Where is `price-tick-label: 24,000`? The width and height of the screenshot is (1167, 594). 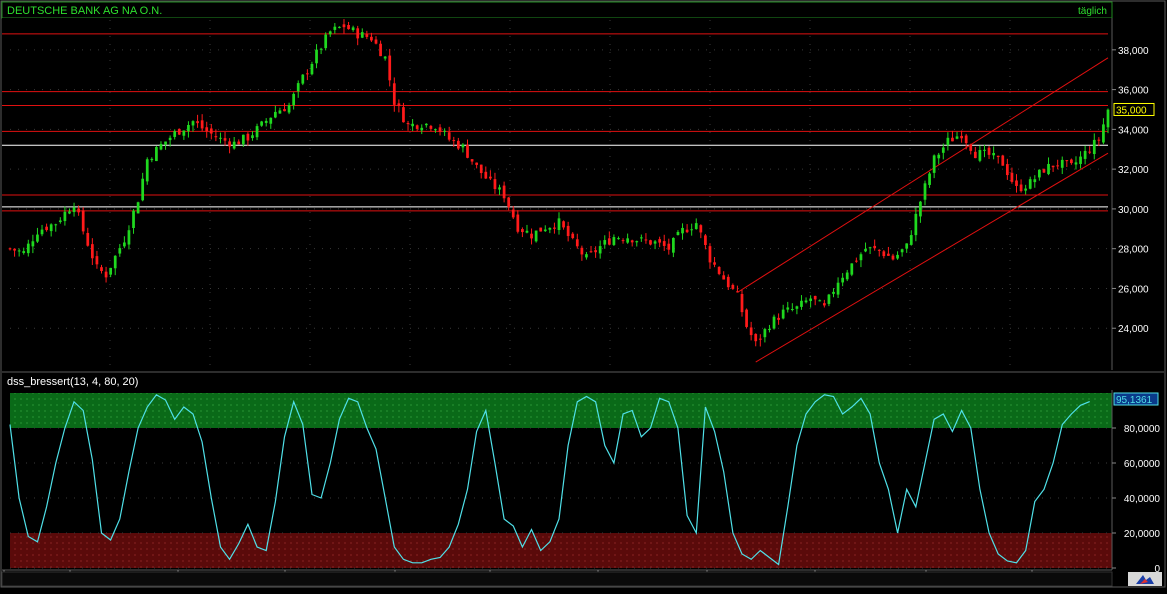 price-tick-label: 24,000 is located at coordinates (1133, 329).